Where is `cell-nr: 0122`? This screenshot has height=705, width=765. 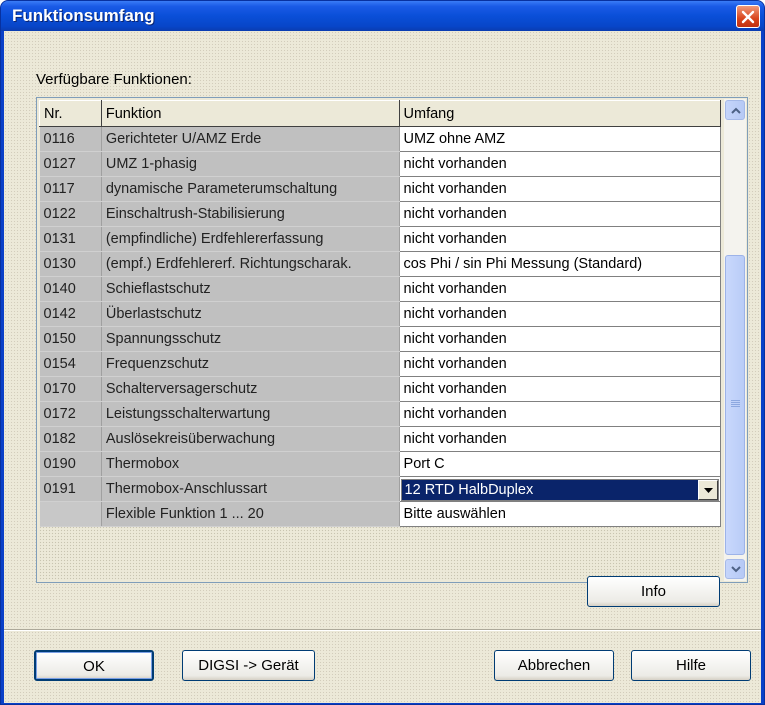
cell-nr: 0122 is located at coordinates (70, 214).